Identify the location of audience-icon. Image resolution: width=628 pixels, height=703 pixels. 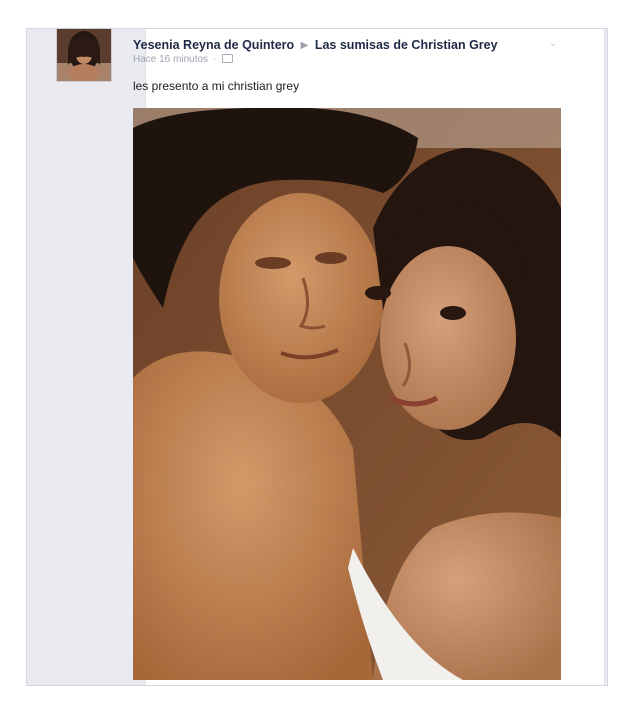
(227, 58).